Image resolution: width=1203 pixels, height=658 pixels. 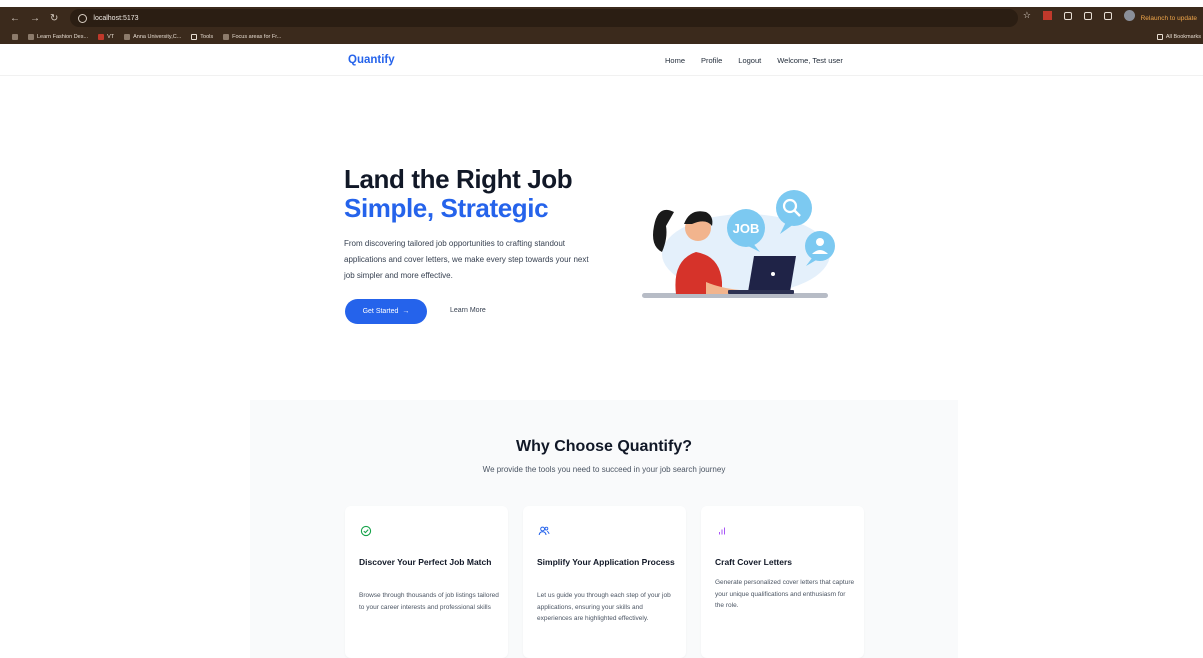 What do you see at coordinates (366, 531) in the screenshot?
I see `check-circle-icon` at bounding box center [366, 531].